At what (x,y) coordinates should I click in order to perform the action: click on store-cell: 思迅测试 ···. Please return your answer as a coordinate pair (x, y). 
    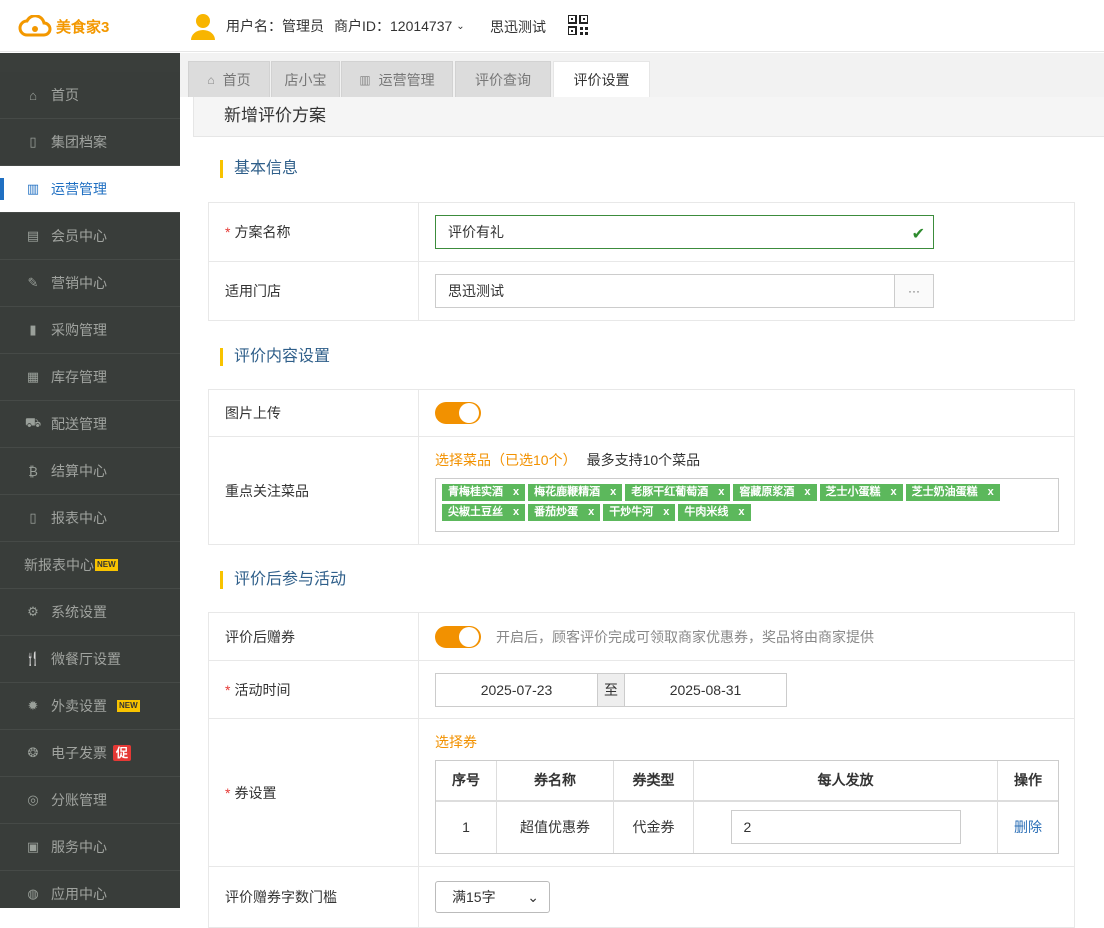
    Looking at the image, I should click on (746, 291).